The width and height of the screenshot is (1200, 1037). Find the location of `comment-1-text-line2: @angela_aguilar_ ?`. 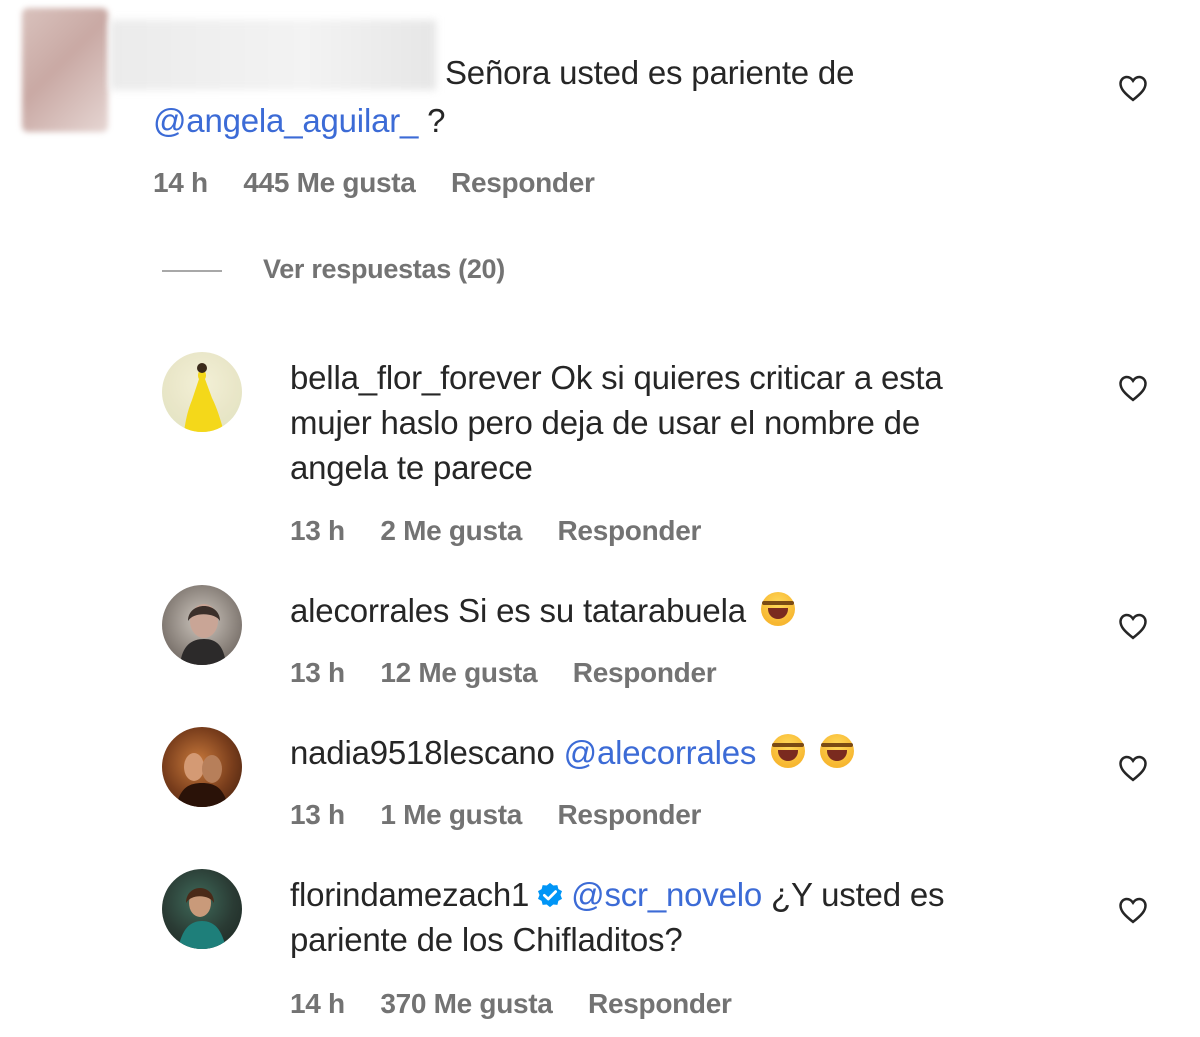

comment-1-text-line2: @angela_aguilar_ ? is located at coordinates (299, 120).